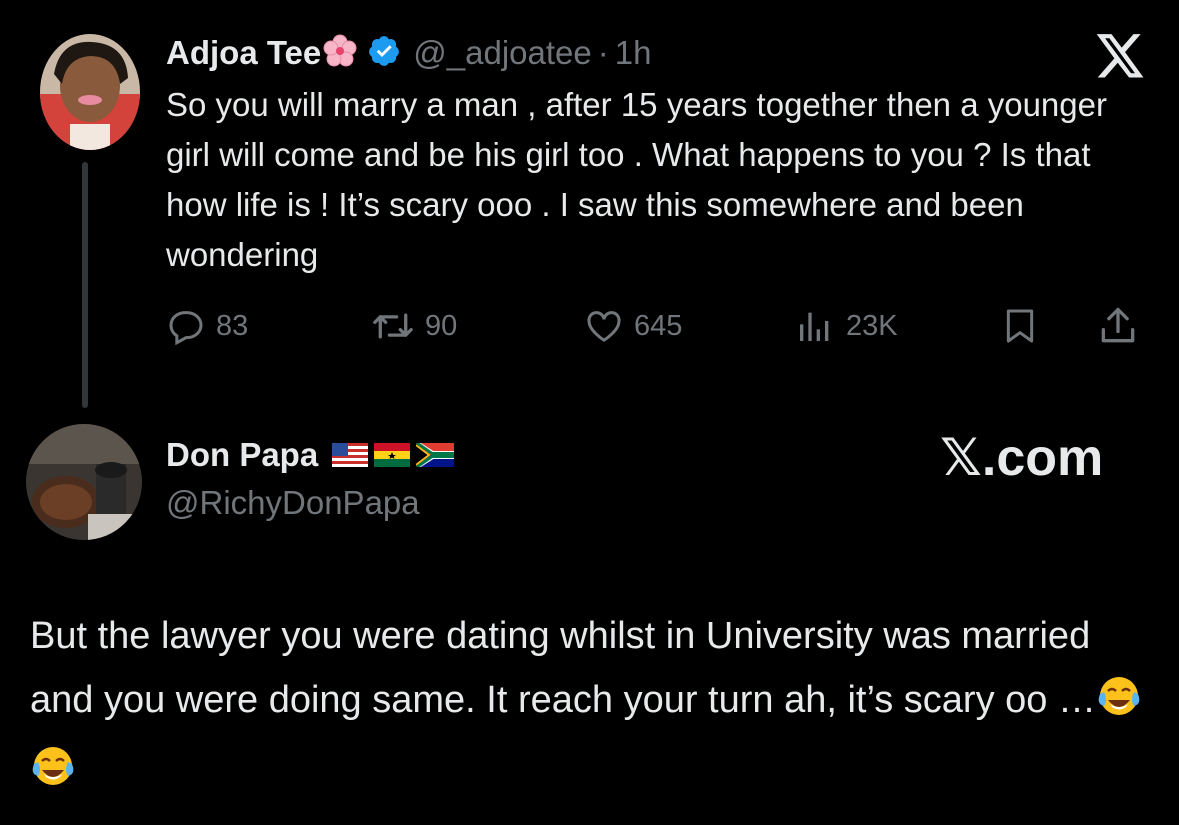 The width and height of the screenshot is (1179, 825). What do you see at coordinates (243, 53) in the screenshot?
I see `author-name: Adjoa Tee` at bounding box center [243, 53].